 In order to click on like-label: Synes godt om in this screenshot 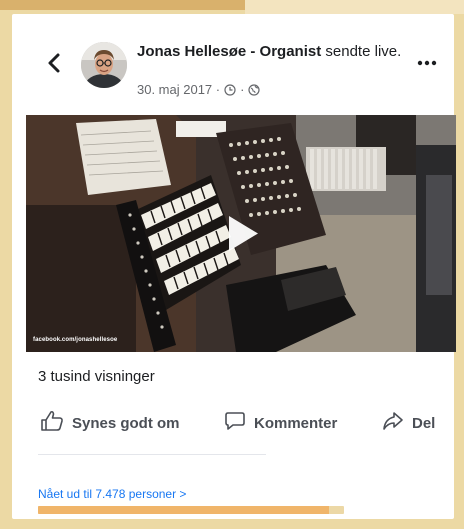, I will do `click(126, 423)`.